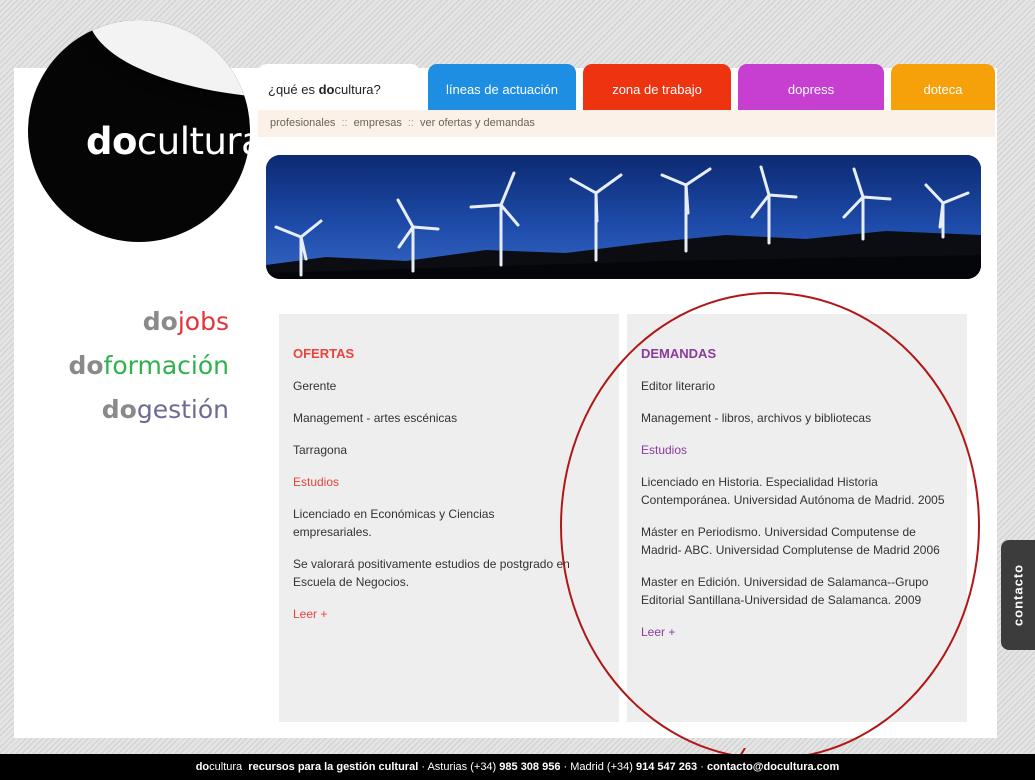  I want to click on subnav-profesionales: profesionales, so click(302, 123).